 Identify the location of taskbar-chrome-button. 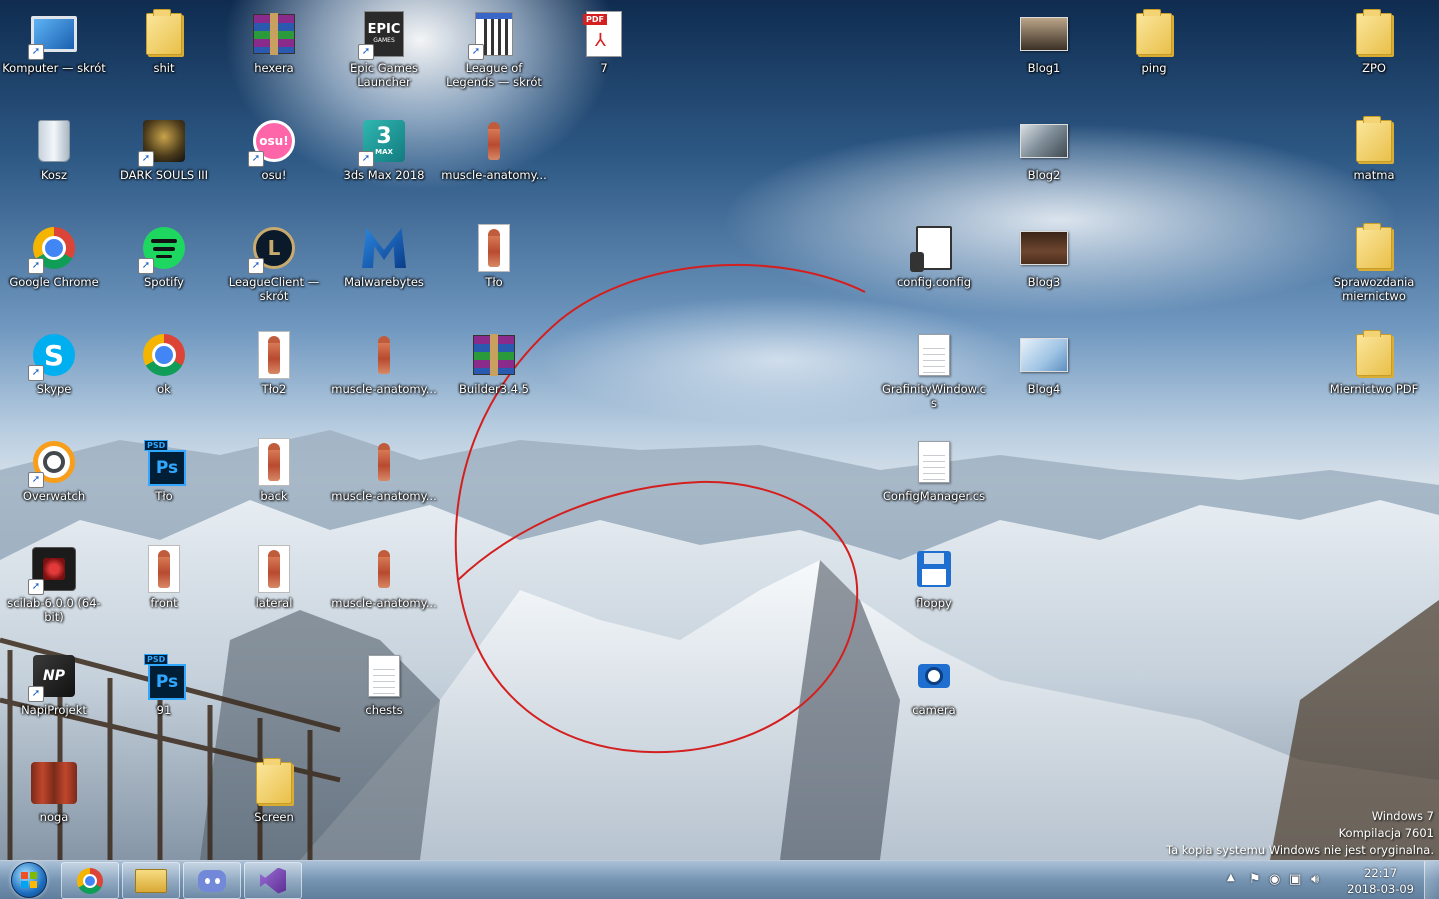
(90, 880).